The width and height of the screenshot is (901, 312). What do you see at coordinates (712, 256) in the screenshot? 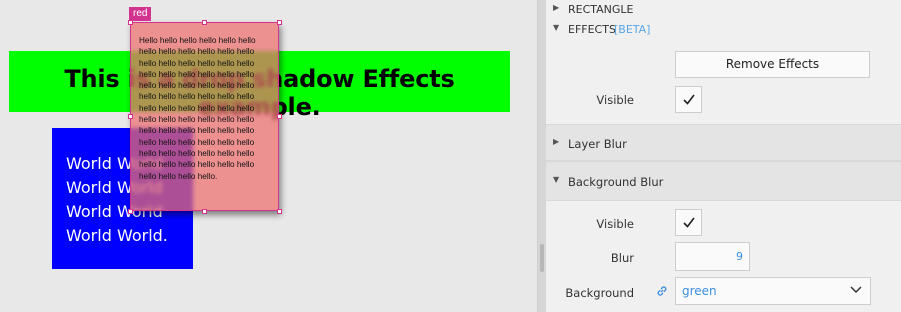
I see `blur-input: 9` at bounding box center [712, 256].